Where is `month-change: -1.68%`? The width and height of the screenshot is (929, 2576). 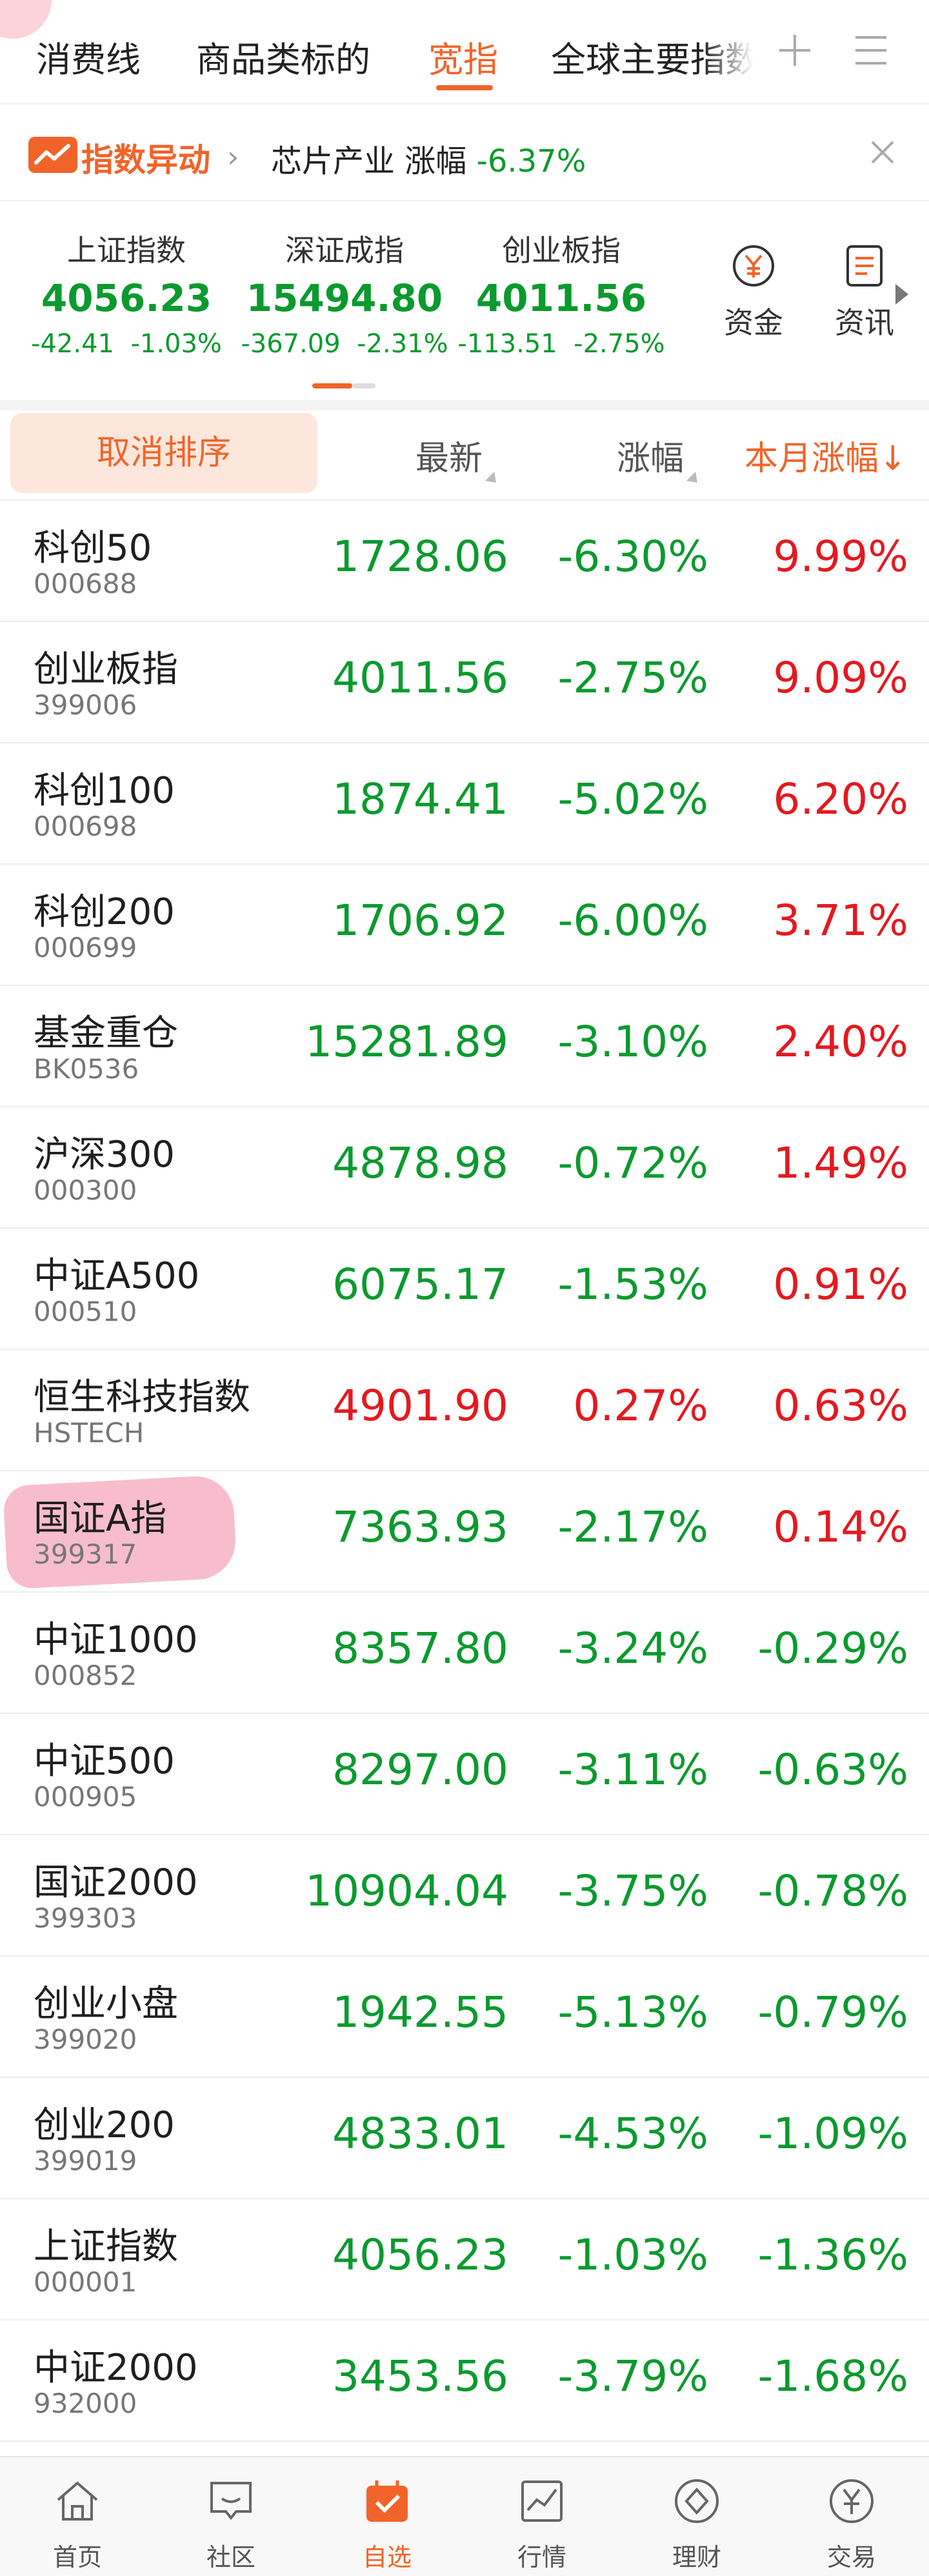
month-change: -1.68% is located at coordinates (832, 2376).